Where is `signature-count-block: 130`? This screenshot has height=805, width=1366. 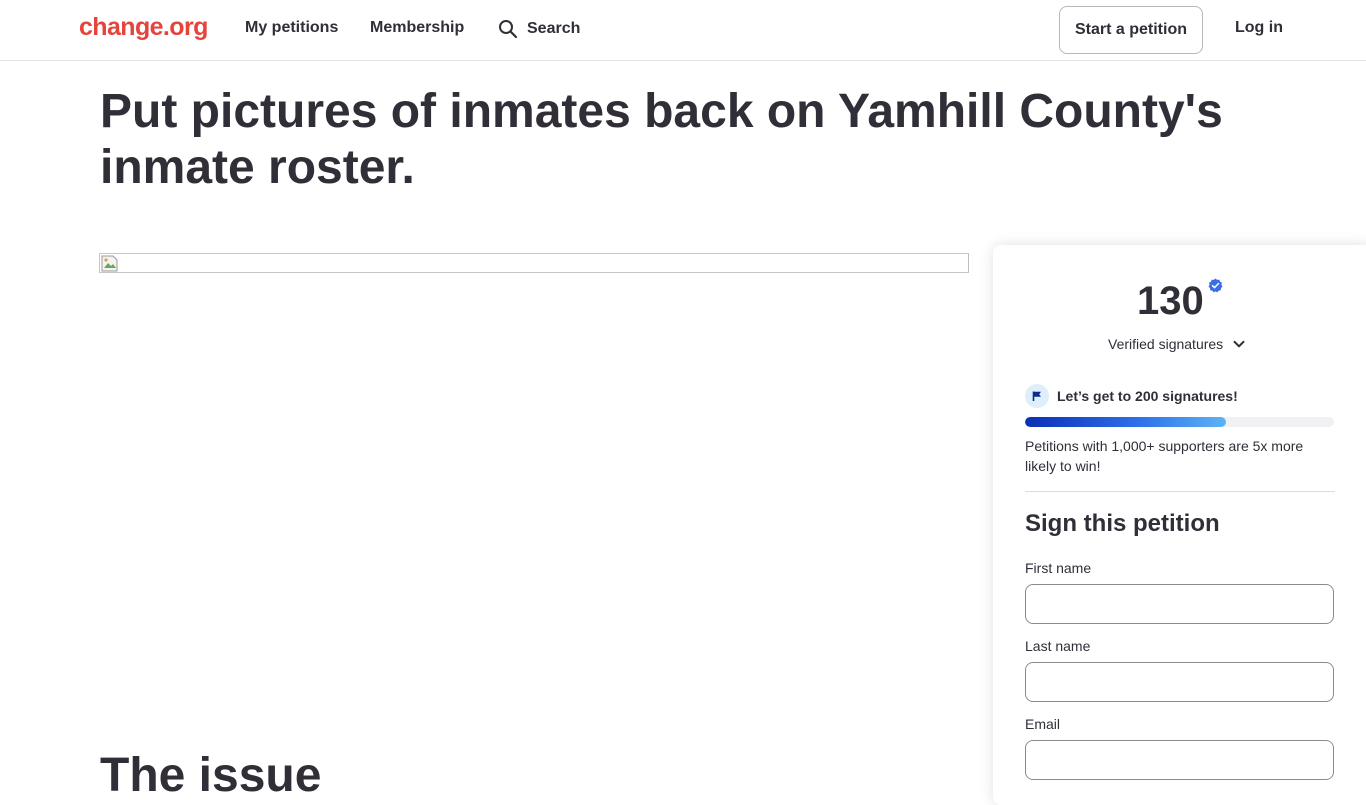
signature-count-block: 130 is located at coordinates (1180, 301).